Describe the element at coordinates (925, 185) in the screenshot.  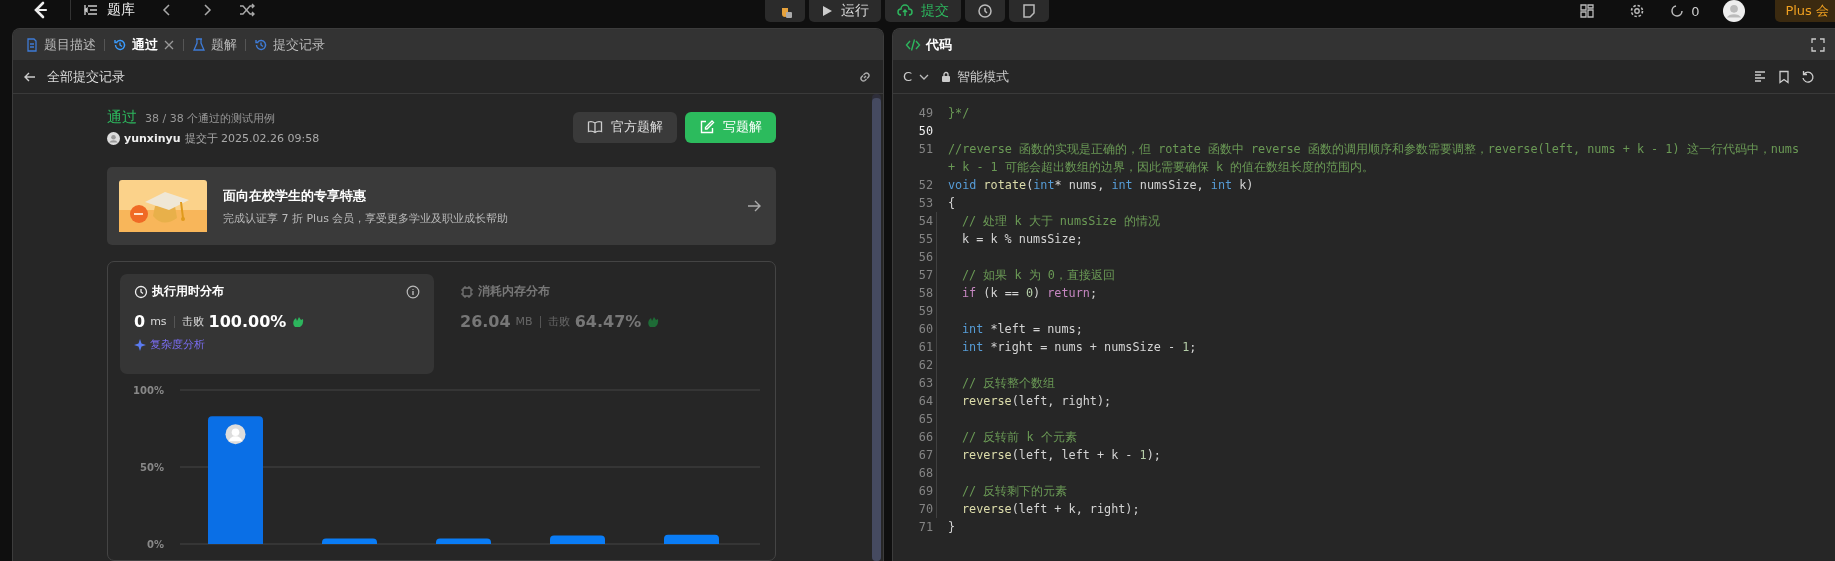
I see `line-number: 52` at that location.